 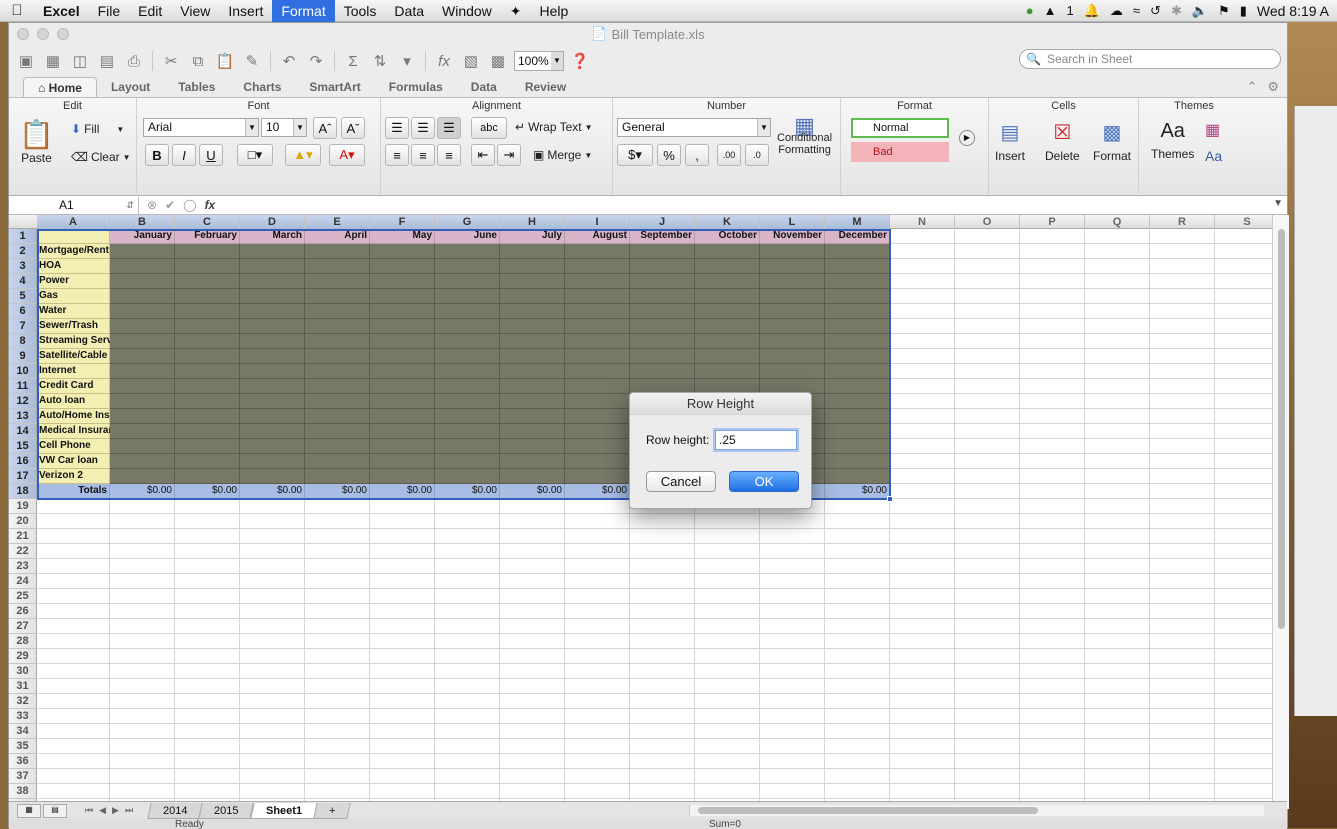 I want to click on bill-label: Sewer/Trash, so click(x=73, y=326).